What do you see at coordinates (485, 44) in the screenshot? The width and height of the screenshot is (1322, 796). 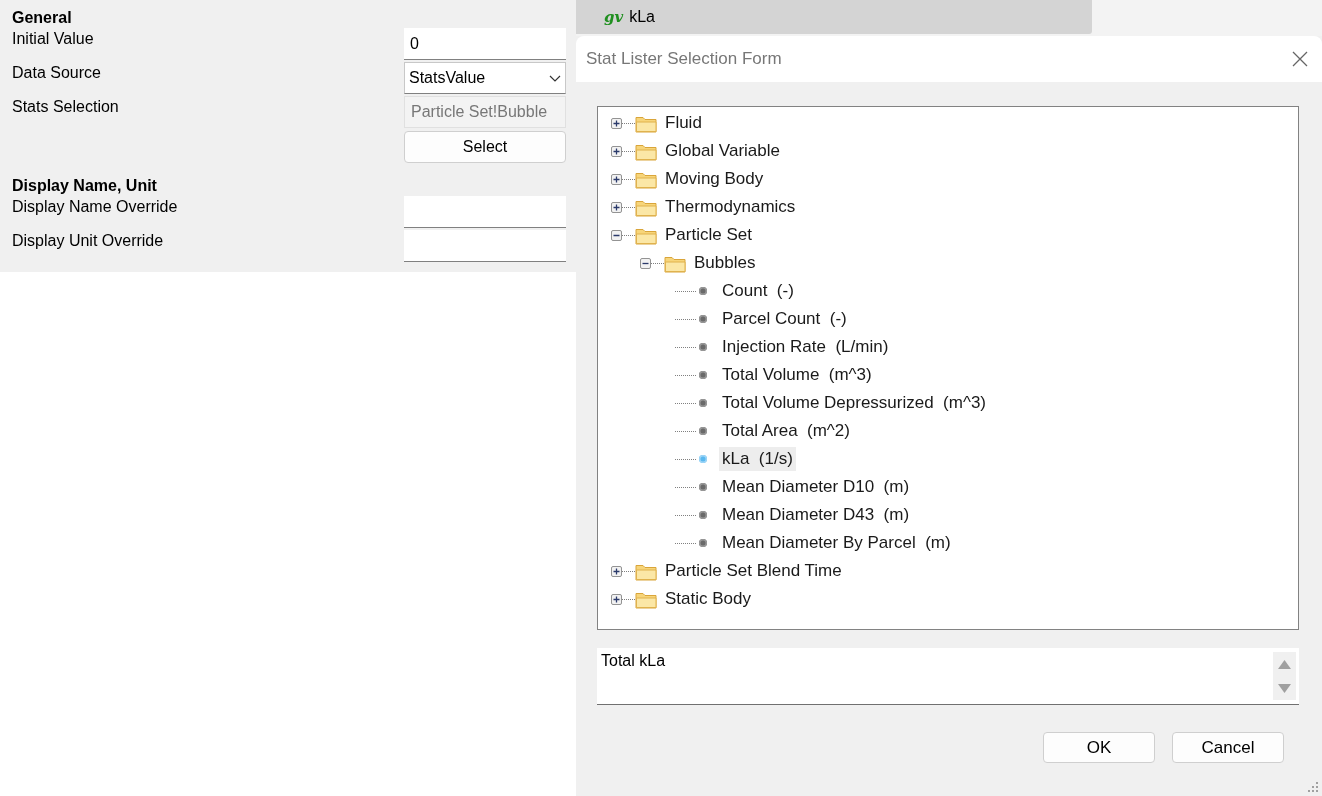 I see `text-field: 0` at bounding box center [485, 44].